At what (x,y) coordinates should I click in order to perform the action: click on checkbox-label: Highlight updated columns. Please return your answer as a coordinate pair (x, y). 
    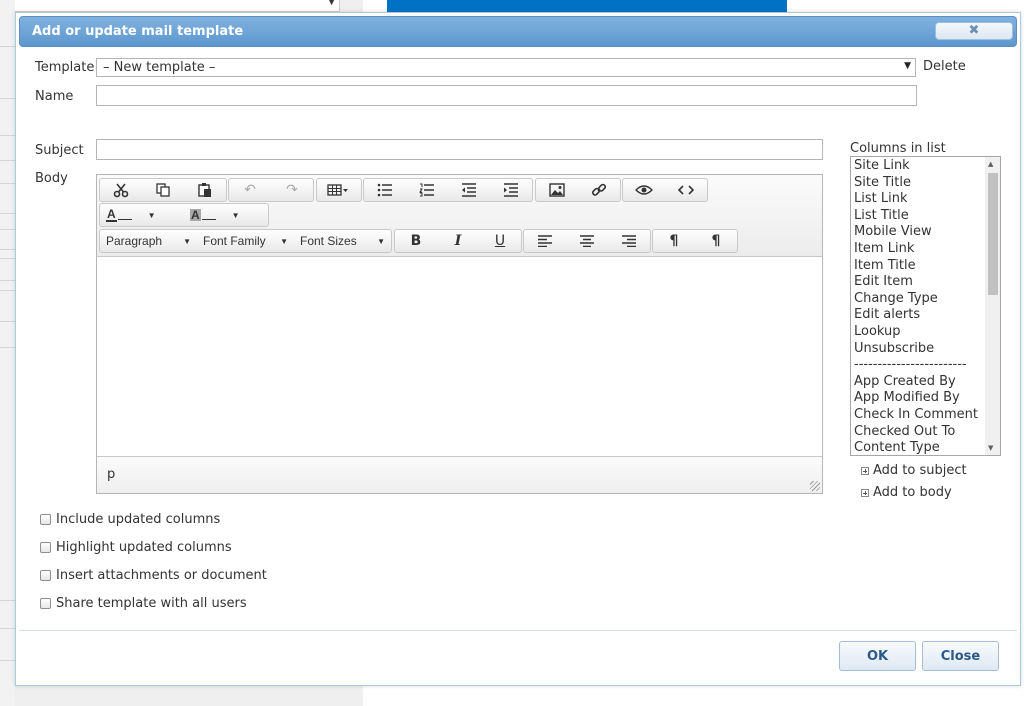
    Looking at the image, I should click on (144, 547).